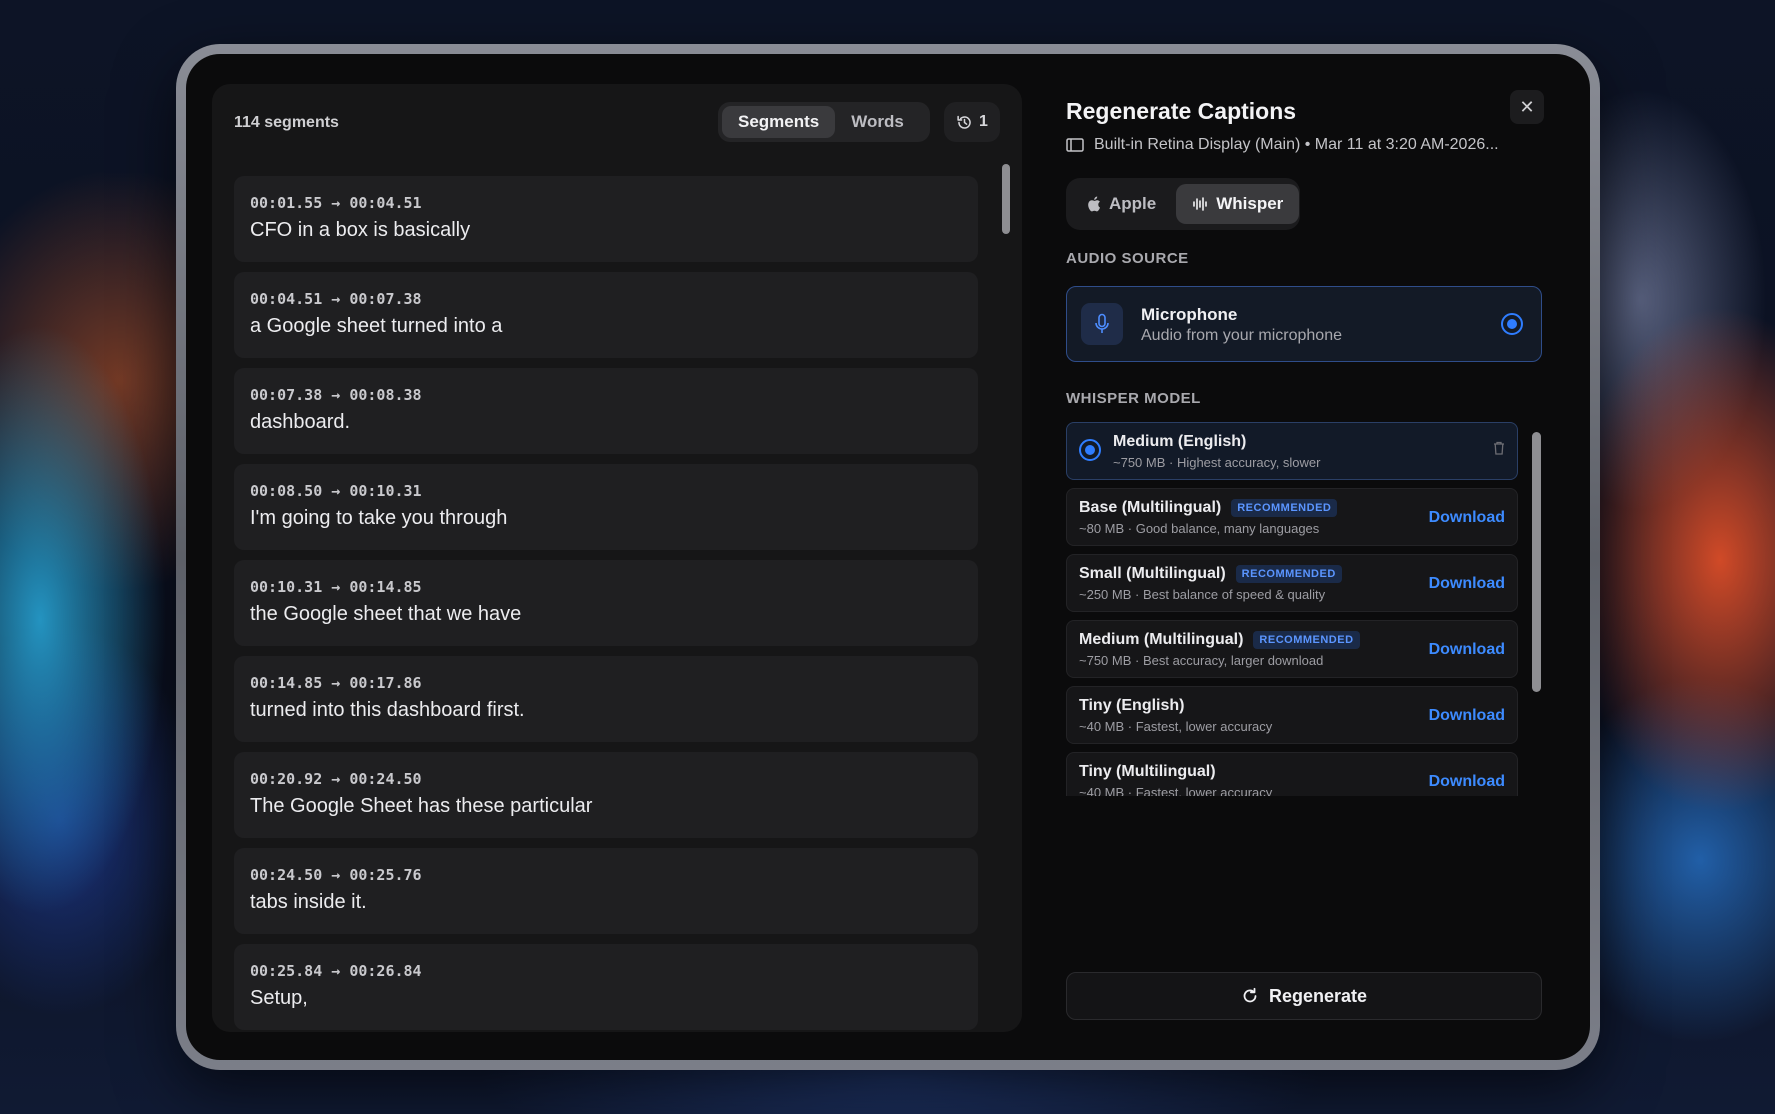 The width and height of the screenshot is (1775, 1114). Describe the element at coordinates (983, 121) in the screenshot. I see `history-count: 1` at that location.